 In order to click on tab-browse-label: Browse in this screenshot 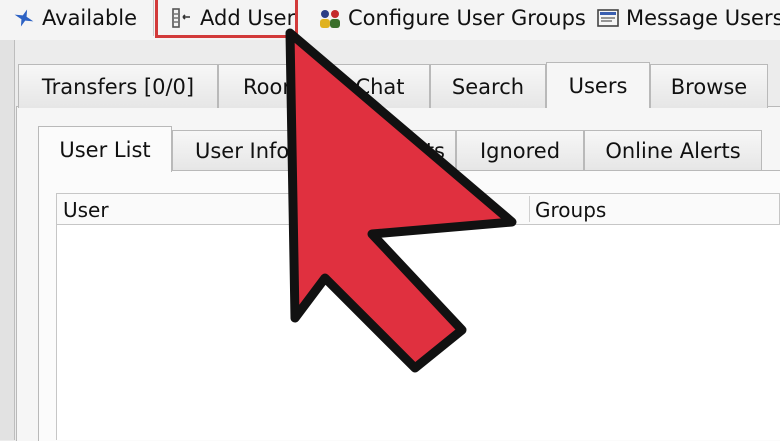, I will do `click(709, 86)`.